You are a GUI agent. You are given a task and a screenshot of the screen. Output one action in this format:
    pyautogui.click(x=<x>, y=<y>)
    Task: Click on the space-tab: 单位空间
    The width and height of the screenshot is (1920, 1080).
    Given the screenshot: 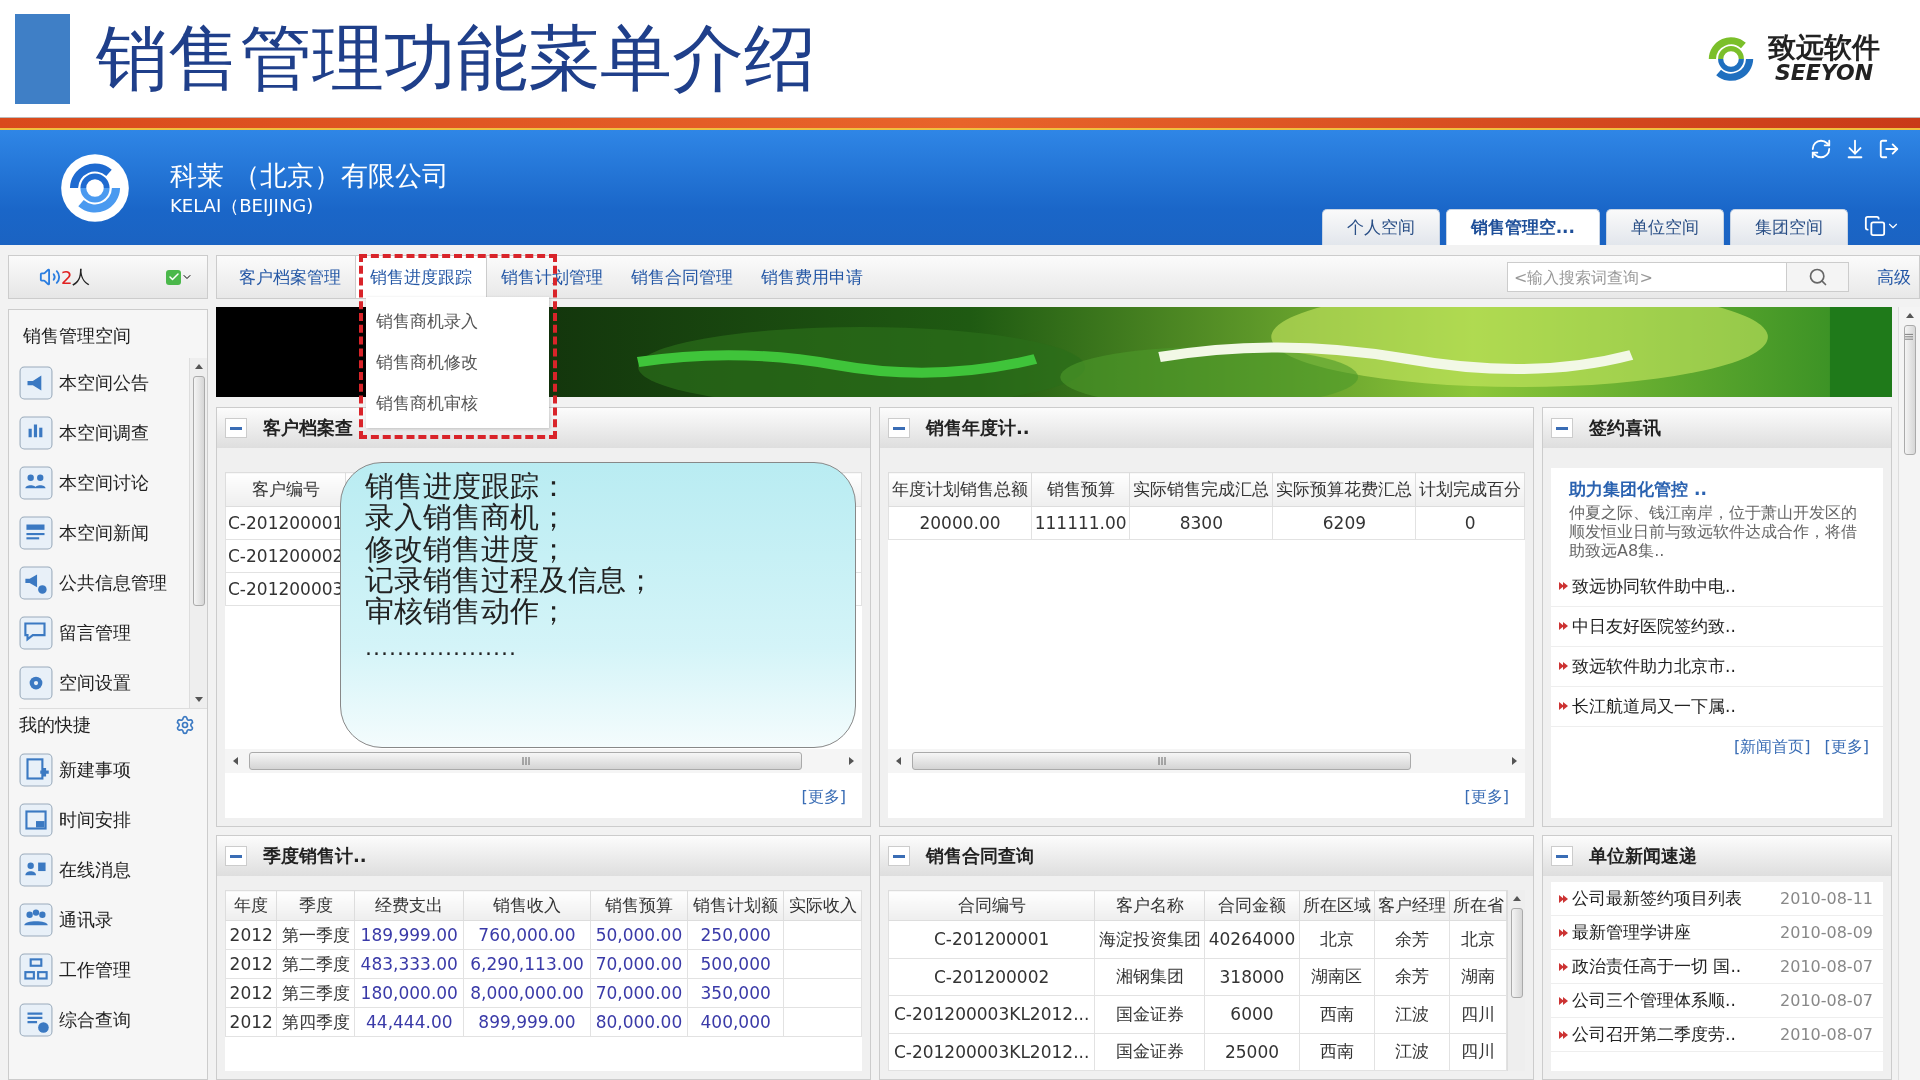 What is the action you would take?
    pyautogui.click(x=1665, y=227)
    